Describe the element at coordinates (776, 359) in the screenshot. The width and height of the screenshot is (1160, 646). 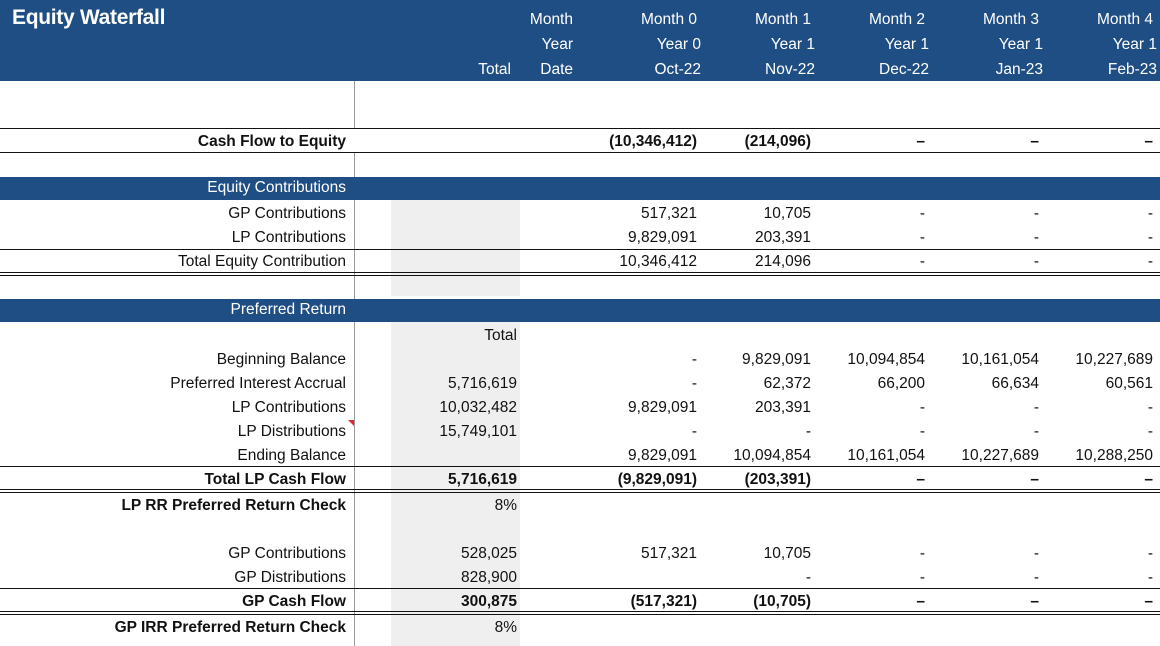
I see `cell-month1: 9,829,091` at that location.